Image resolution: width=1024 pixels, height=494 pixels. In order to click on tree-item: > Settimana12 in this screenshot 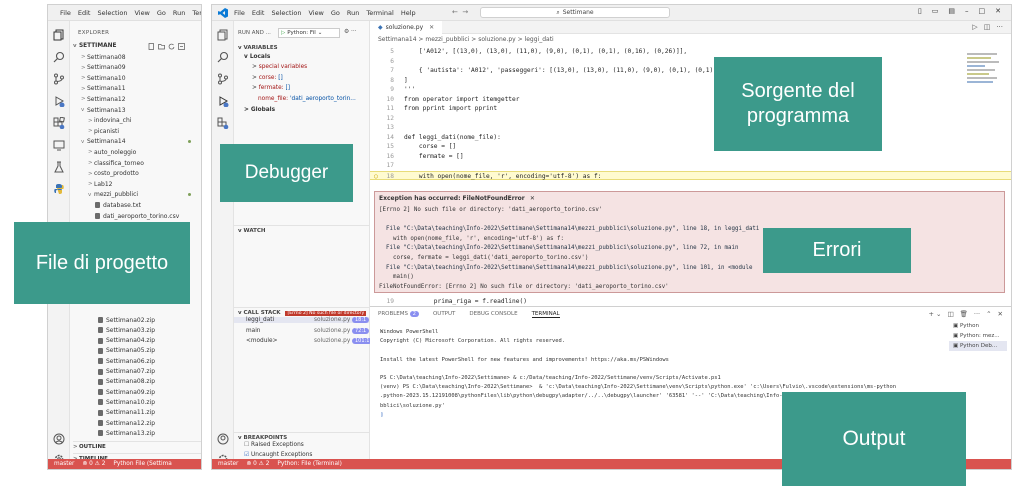, I will do `click(135, 99)`.